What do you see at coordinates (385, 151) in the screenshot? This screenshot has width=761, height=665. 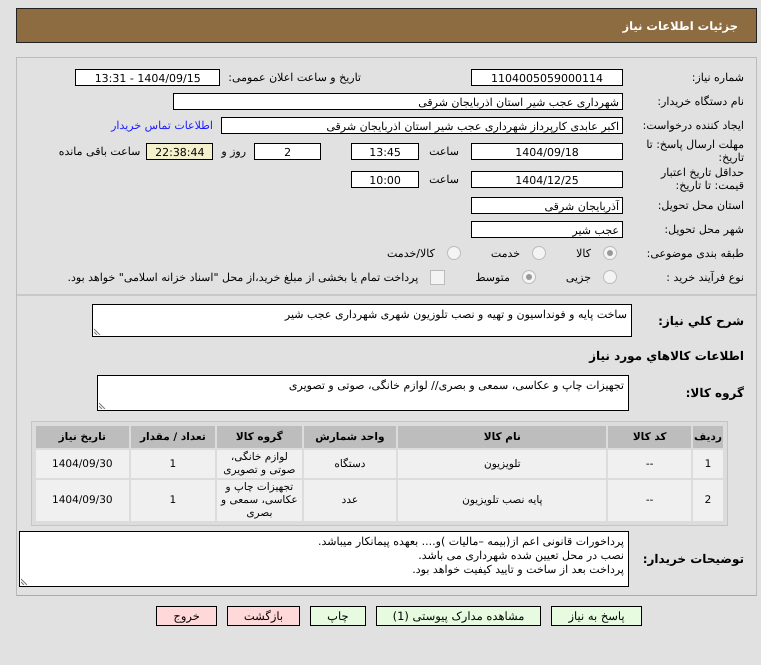 I see `text-field: 13:45` at bounding box center [385, 151].